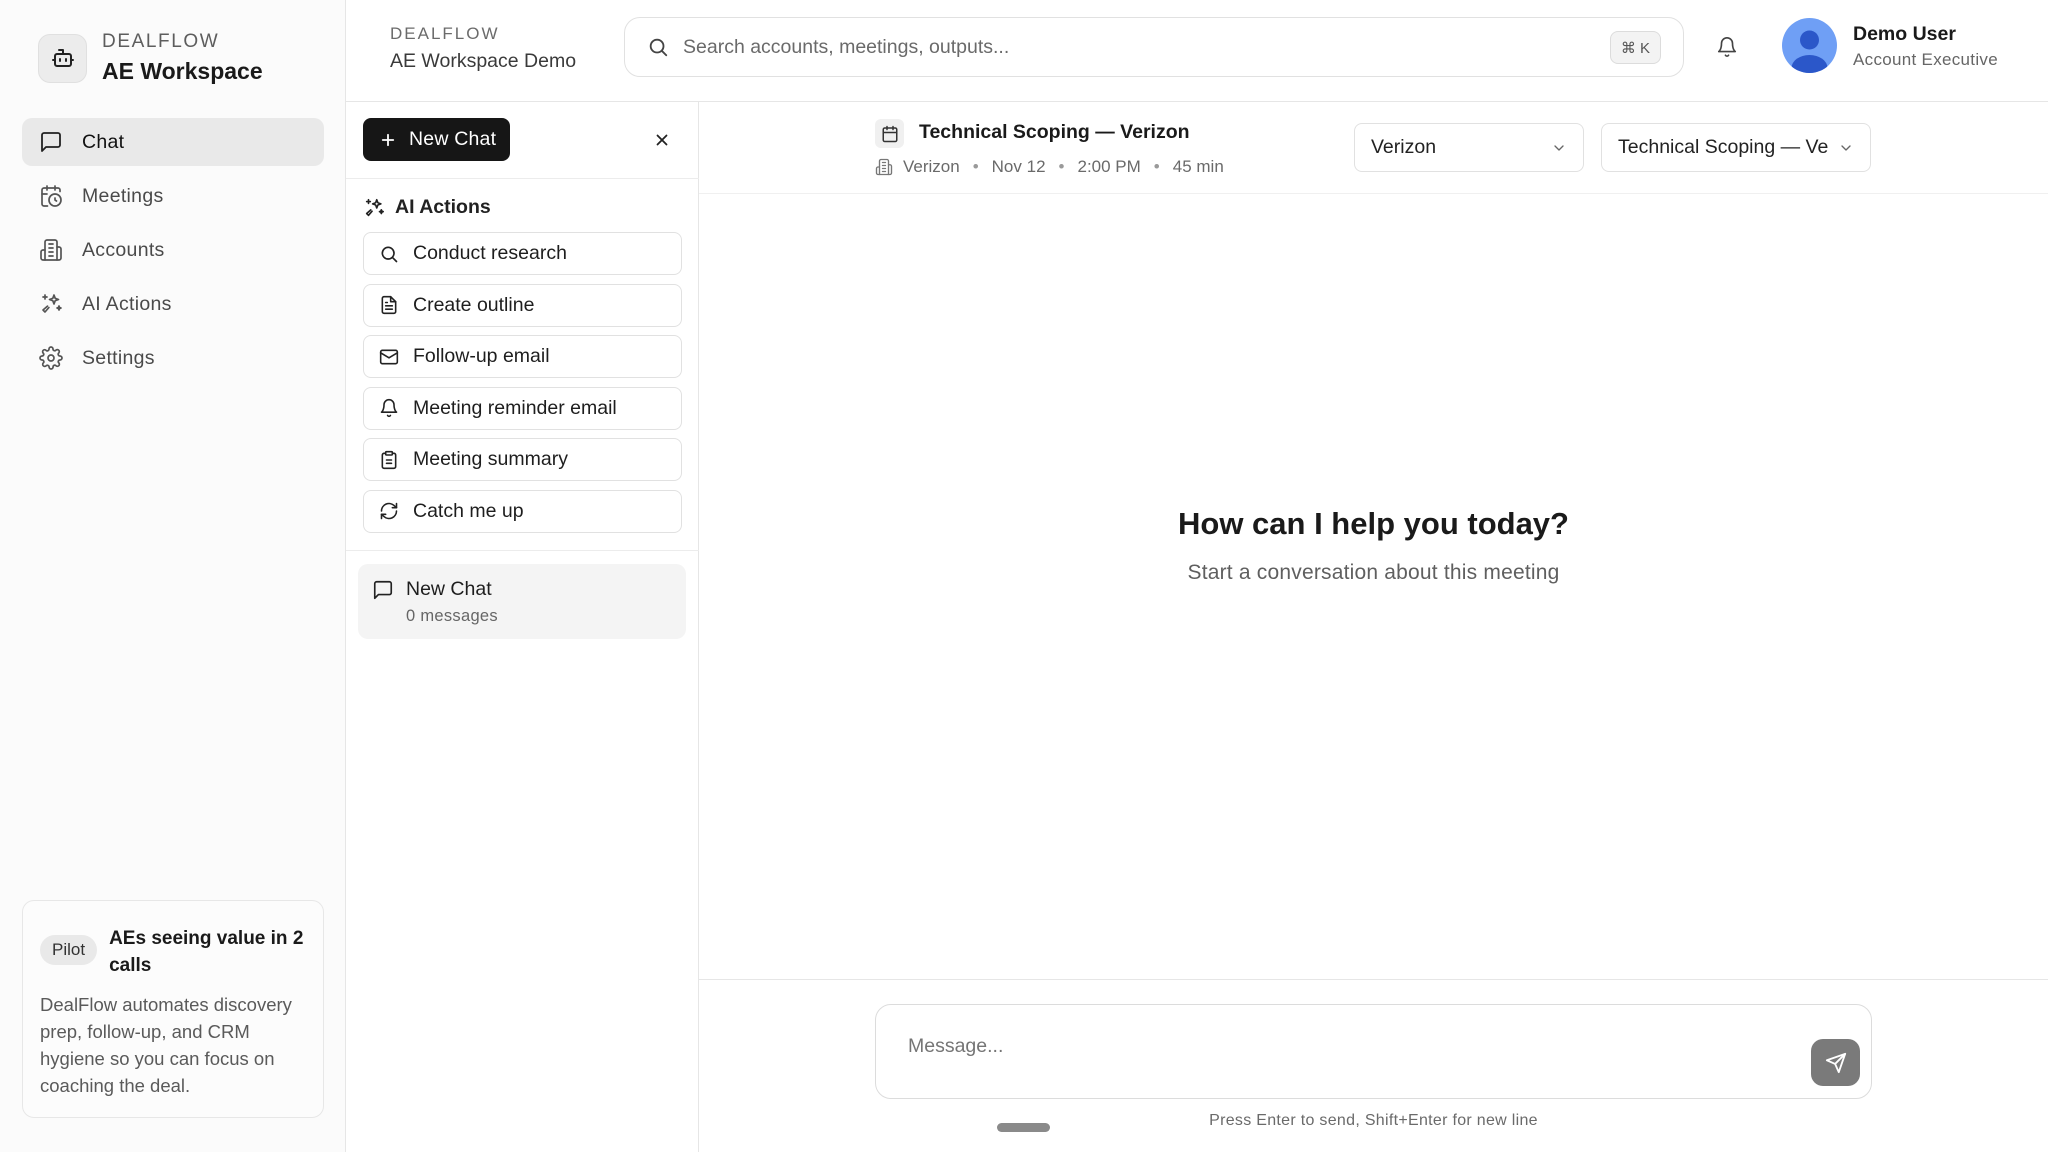  Describe the element at coordinates (173, 304) in the screenshot. I see `nav-item-ai-actions: AI Actions` at that location.